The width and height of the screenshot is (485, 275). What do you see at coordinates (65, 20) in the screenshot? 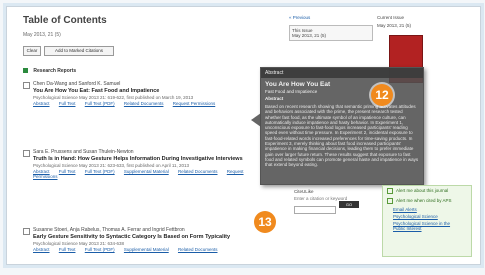
I see `page-title: Table of Contents` at bounding box center [65, 20].